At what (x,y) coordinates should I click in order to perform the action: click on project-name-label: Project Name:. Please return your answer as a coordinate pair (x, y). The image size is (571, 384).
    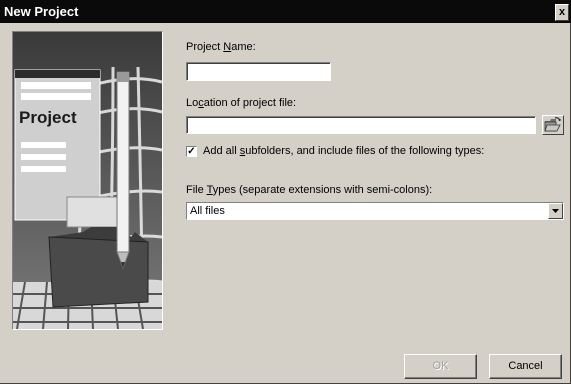
    Looking at the image, I should click on (221, 47).